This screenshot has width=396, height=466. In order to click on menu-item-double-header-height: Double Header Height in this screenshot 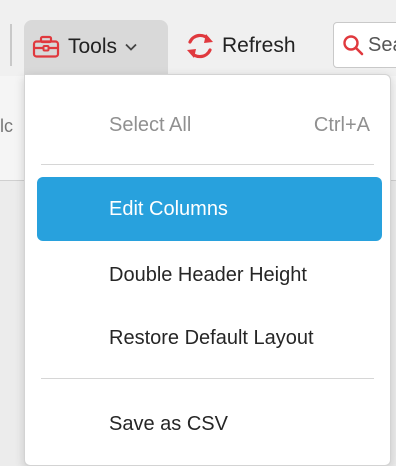, I will do `click(209, 275)`.